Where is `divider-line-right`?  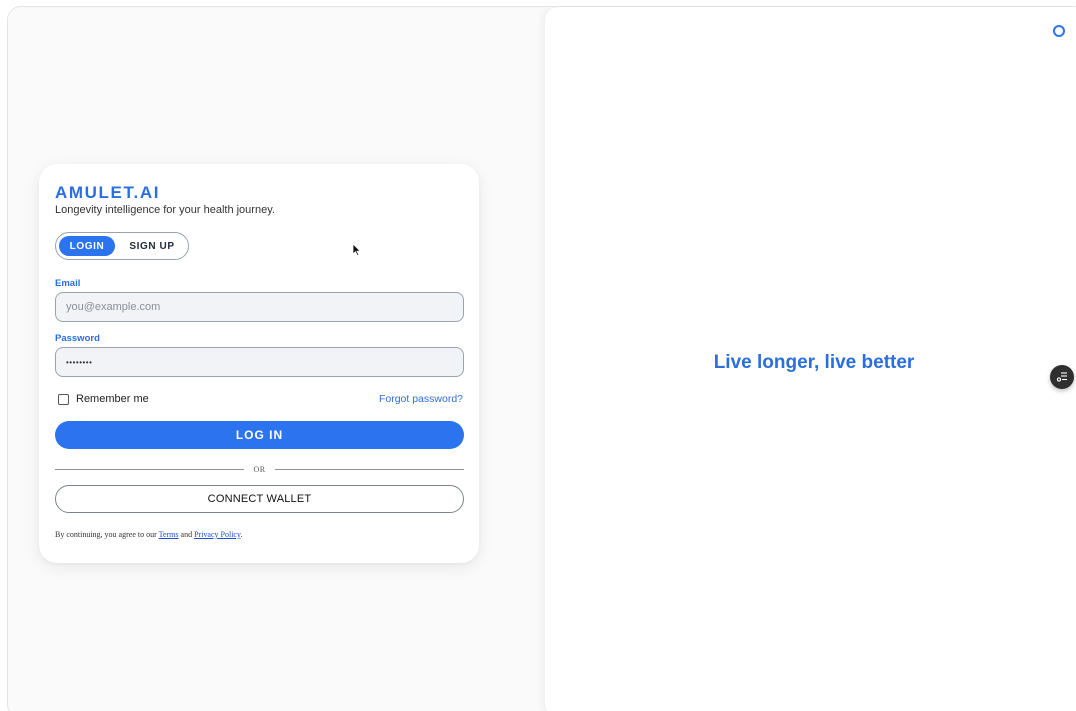
divider-line-right is located at coordinates (369, 469).